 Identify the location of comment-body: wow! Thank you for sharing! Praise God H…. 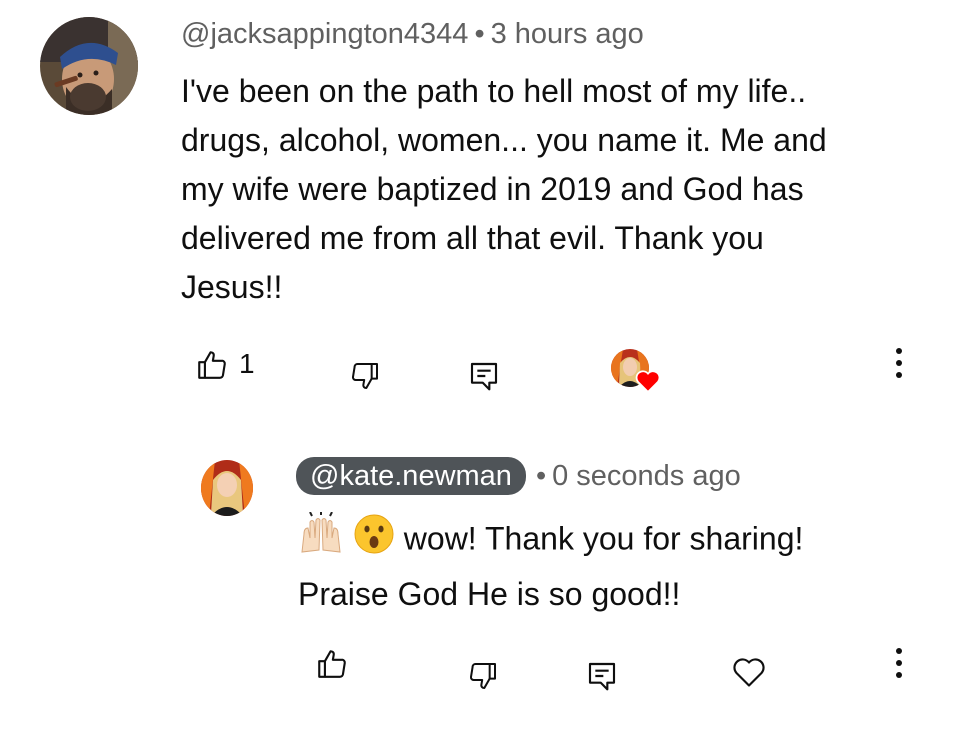
(551, 565).